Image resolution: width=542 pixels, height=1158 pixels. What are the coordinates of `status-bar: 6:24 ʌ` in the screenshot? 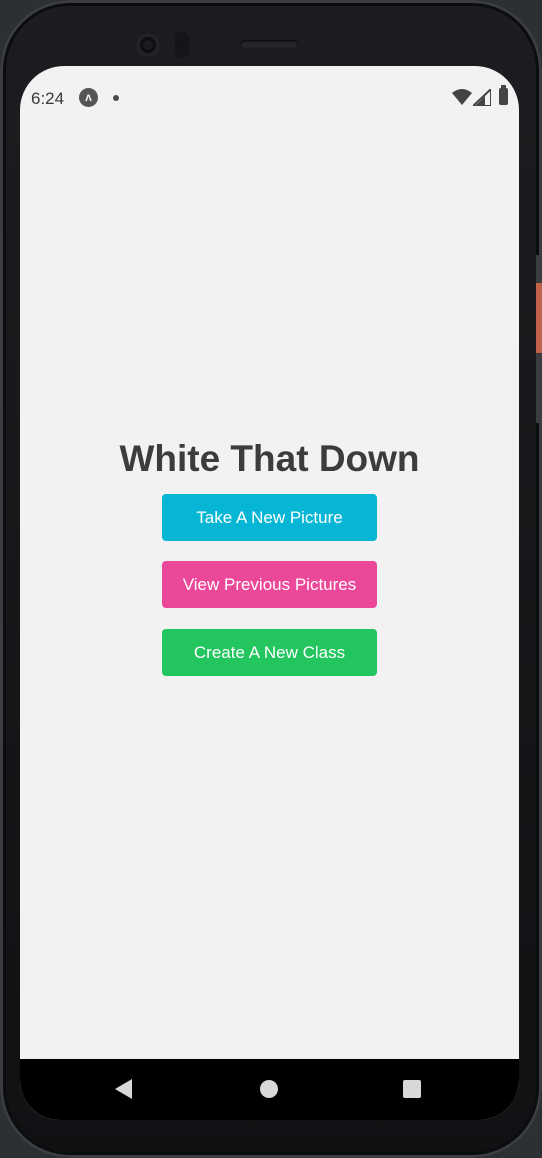 It's located at (269, 98).